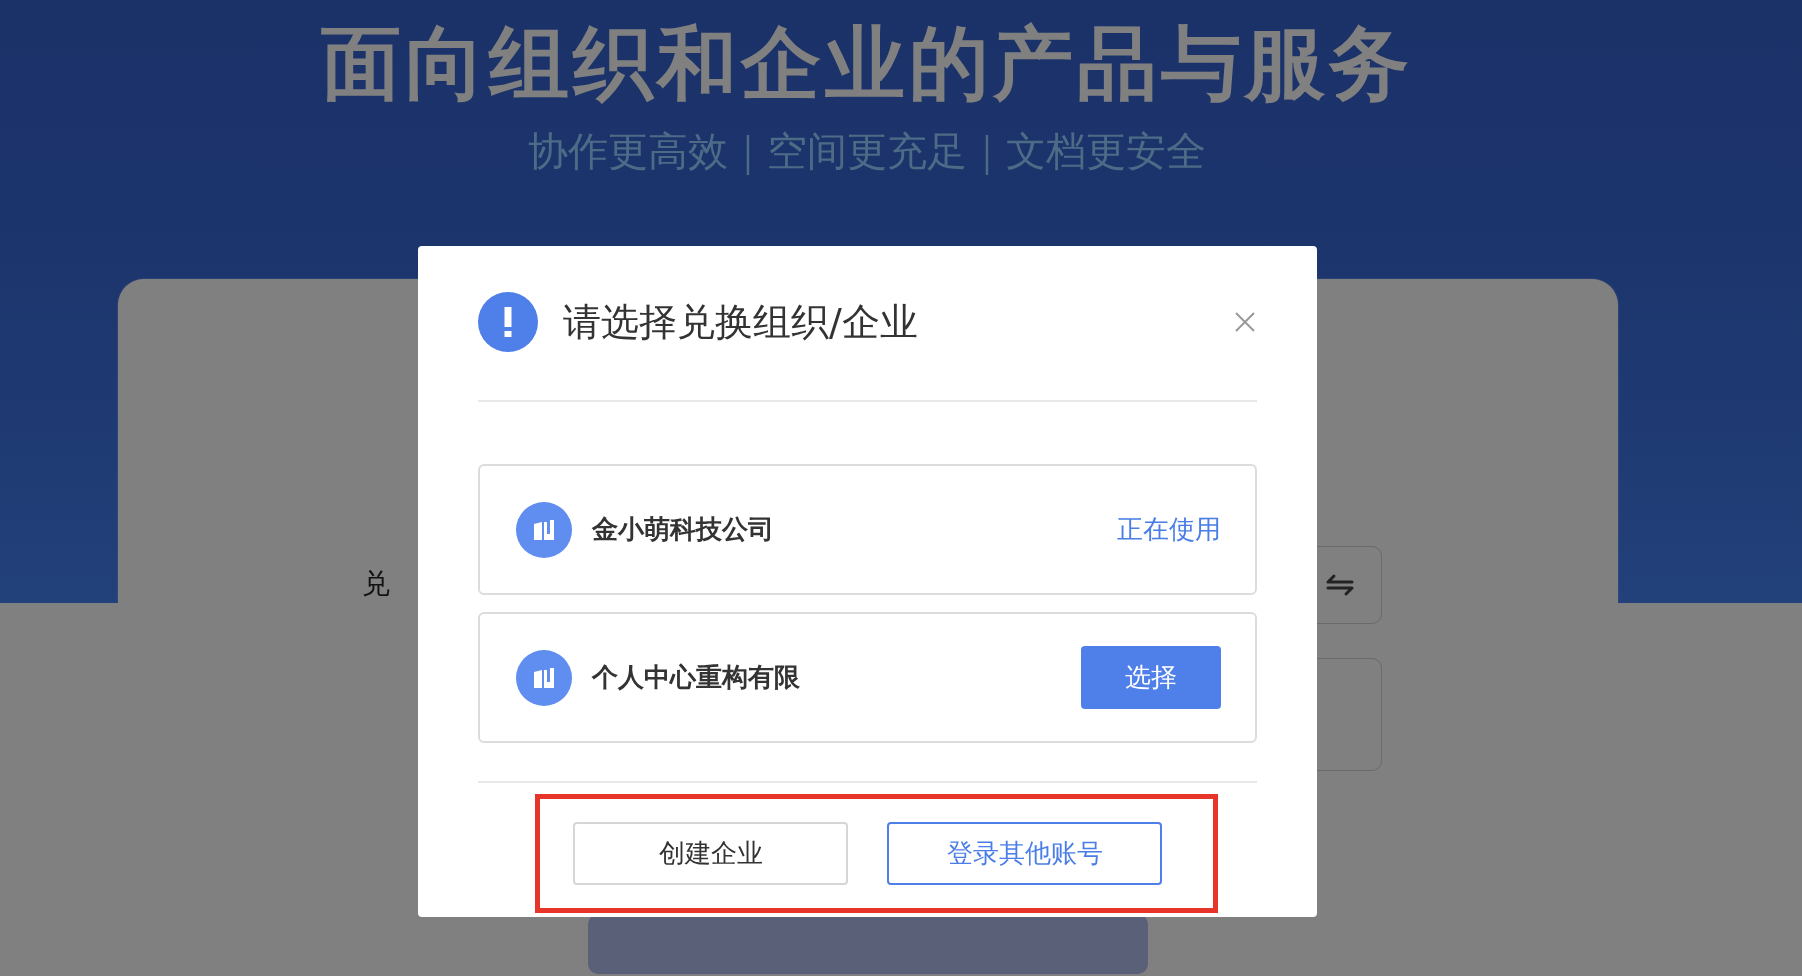 The image size is (1802, 976). I want to click on status-label: 正在使用, so click(1169, 529).